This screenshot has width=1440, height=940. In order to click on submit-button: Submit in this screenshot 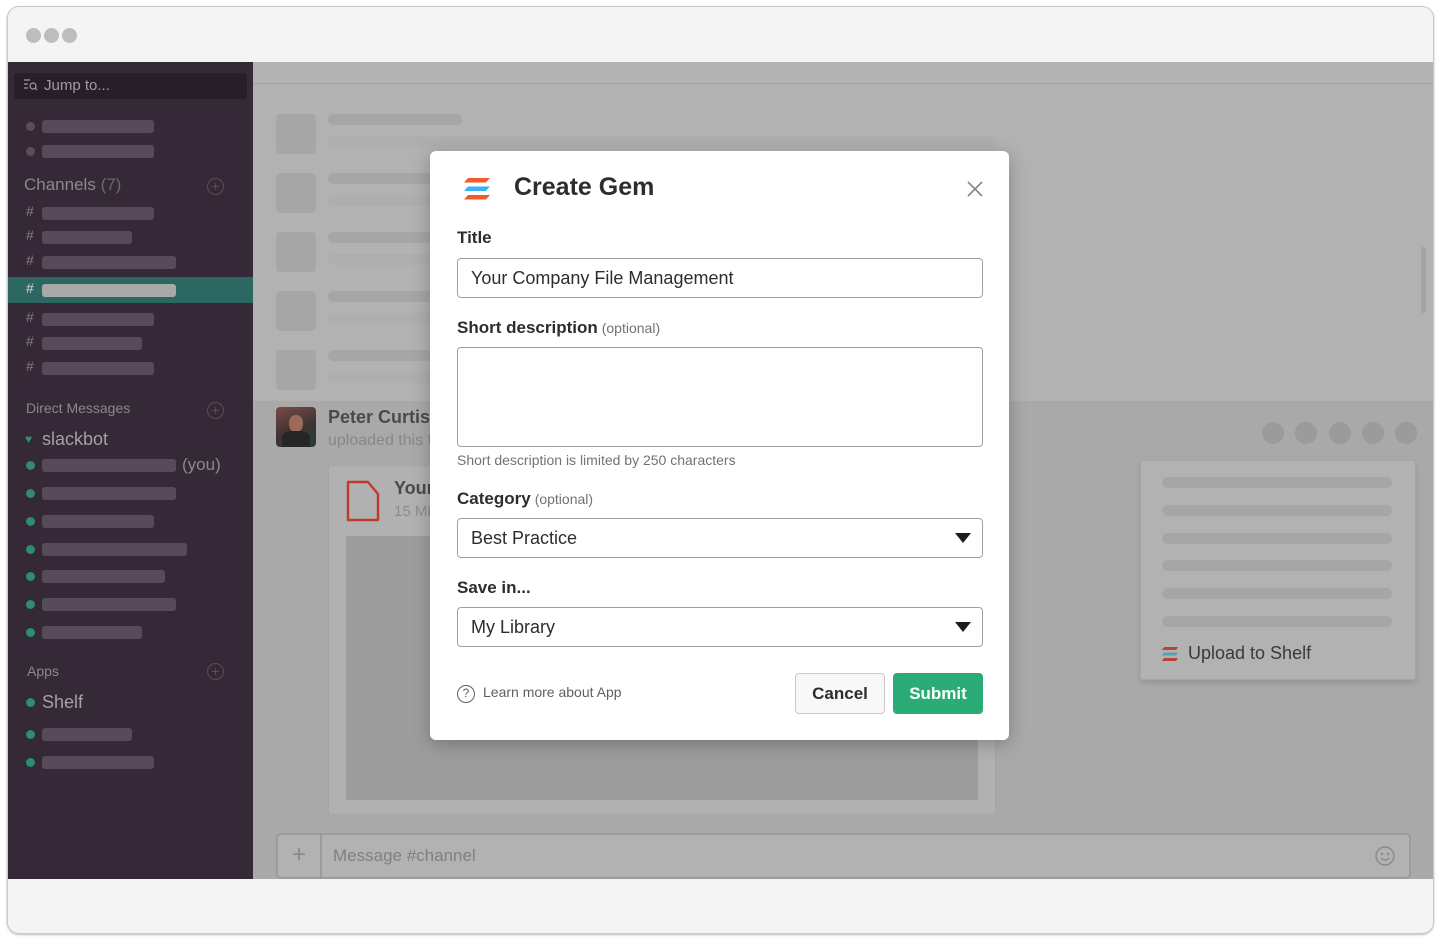, I will do `click(938, 693)`.